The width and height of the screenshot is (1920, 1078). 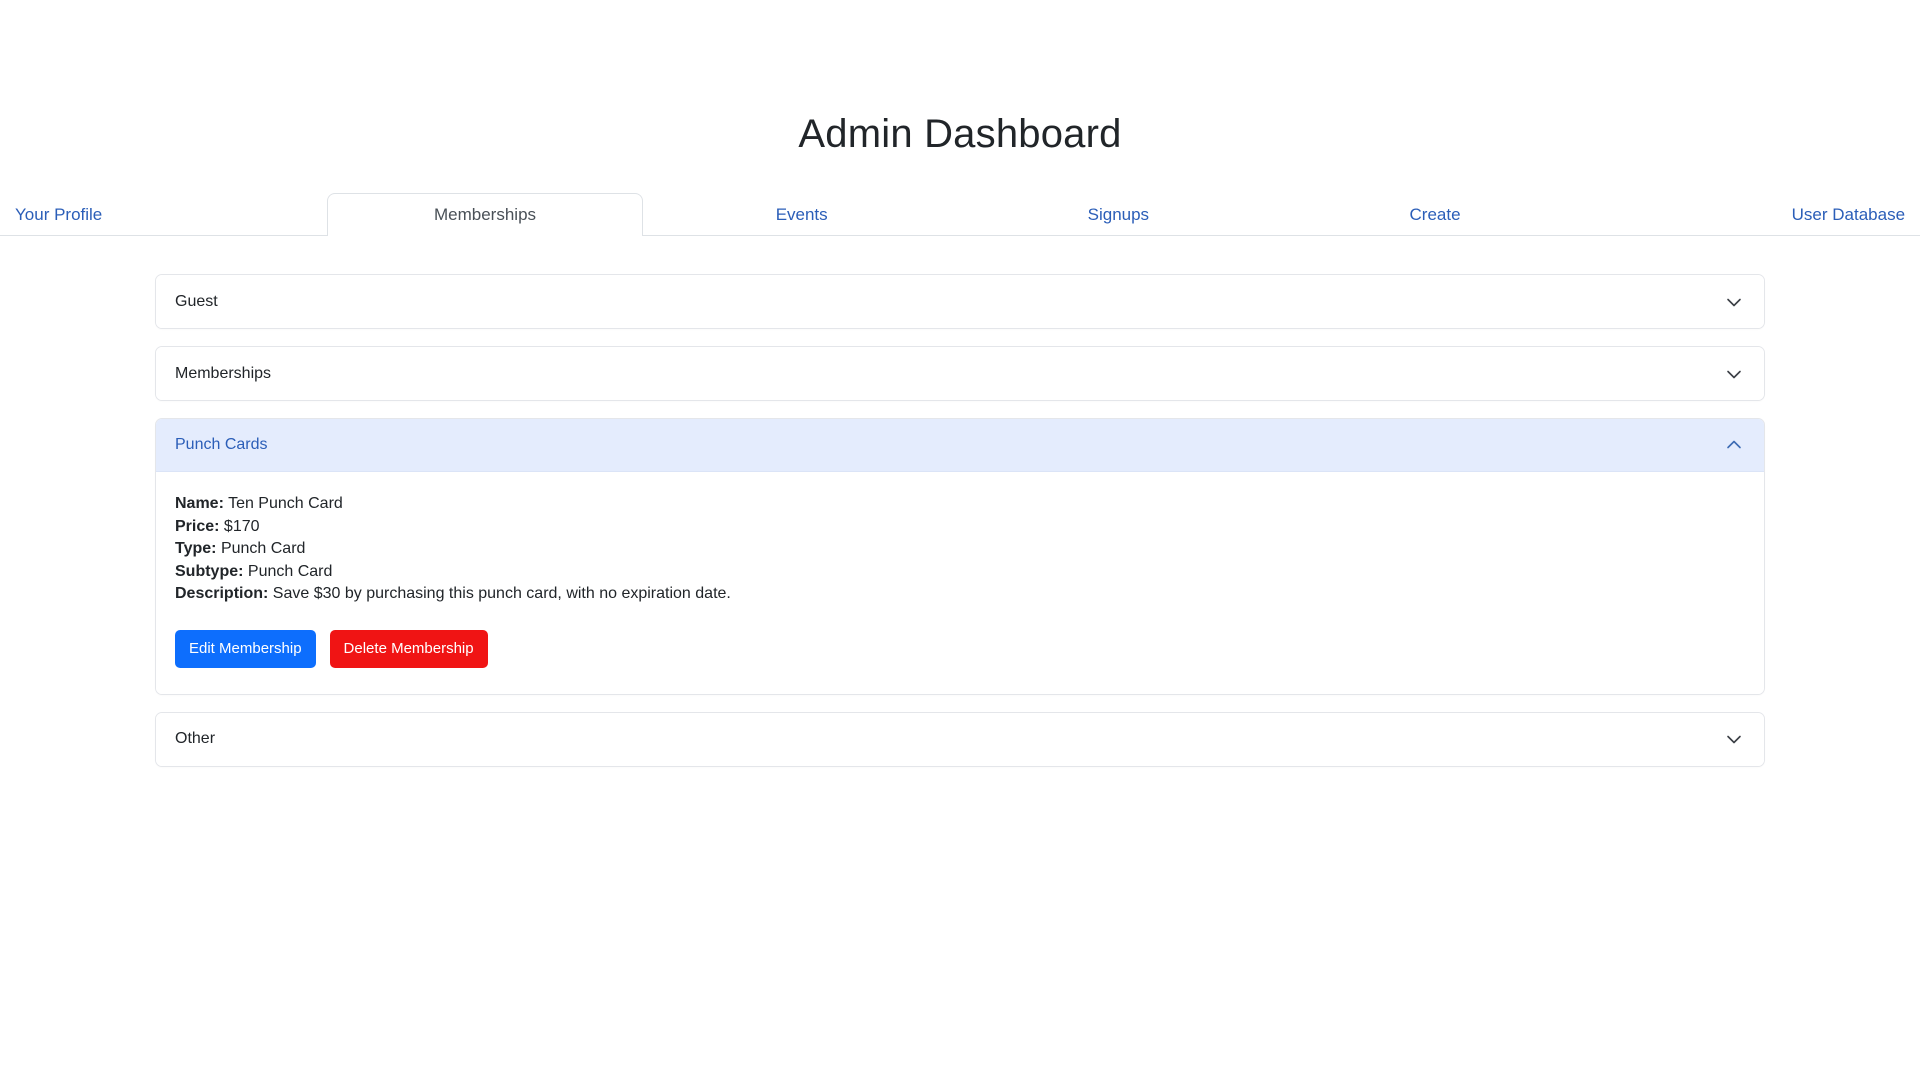 I want to click on chevron-up-icon, so click(x=1734, y=445).